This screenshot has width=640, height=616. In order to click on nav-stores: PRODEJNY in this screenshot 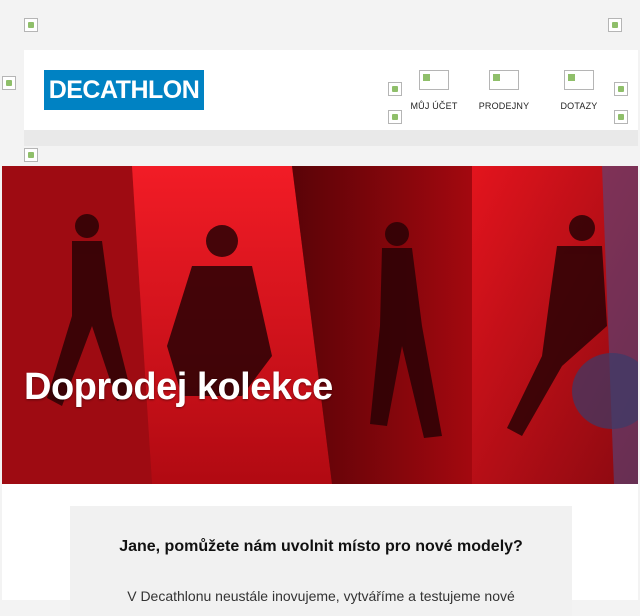, I will do `click(504, 92)`.